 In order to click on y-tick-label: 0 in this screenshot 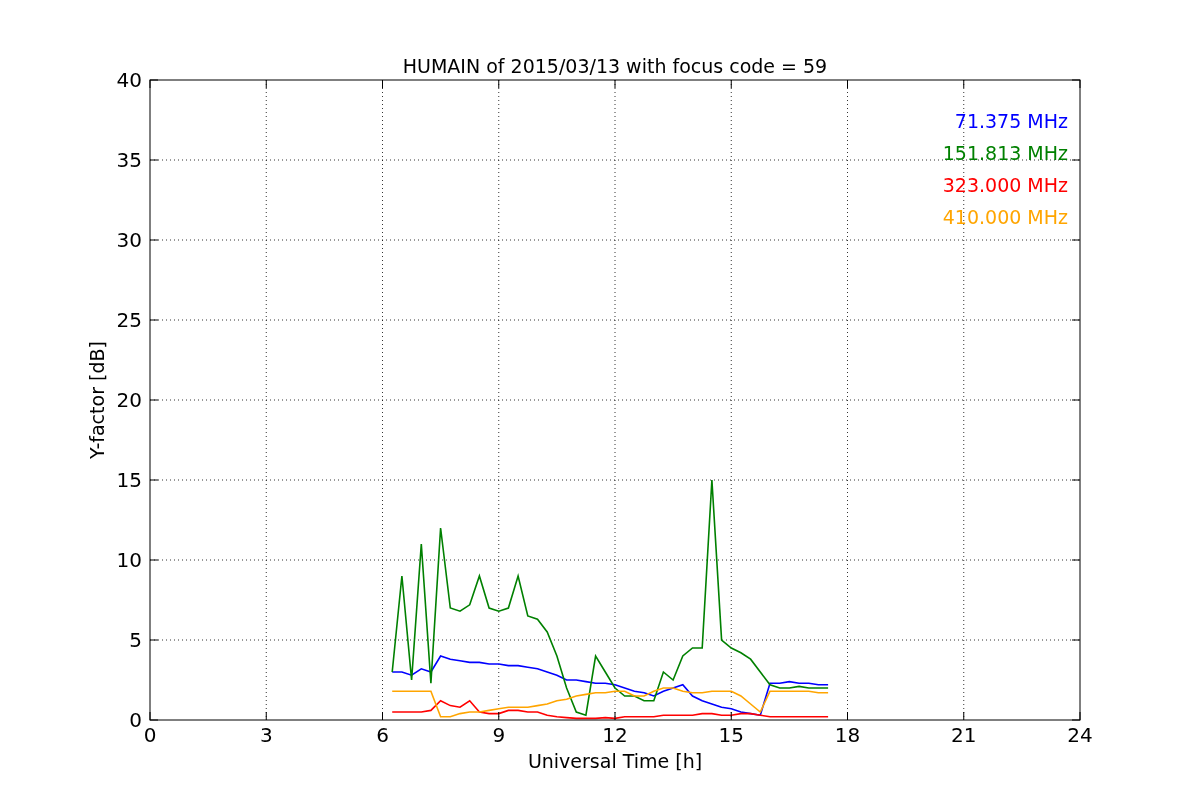, I will do `click(135, 720)`.